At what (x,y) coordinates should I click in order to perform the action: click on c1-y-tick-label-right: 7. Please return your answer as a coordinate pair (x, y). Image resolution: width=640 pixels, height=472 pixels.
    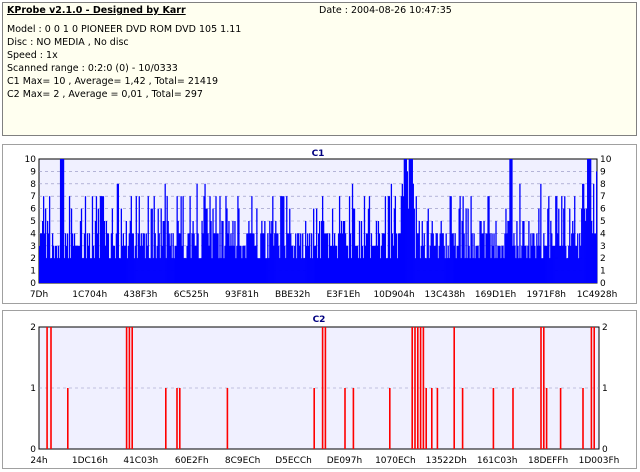
    Looking at the image, I should click on (603, 197).